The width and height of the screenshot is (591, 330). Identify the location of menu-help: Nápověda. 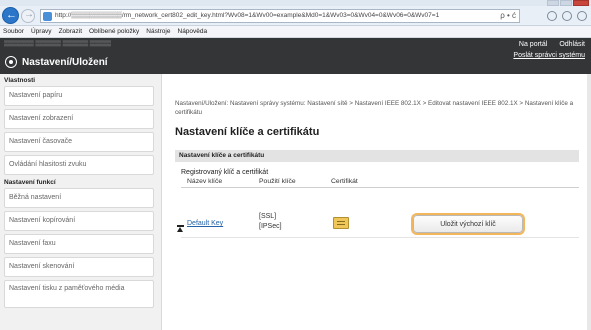
(193, 31).